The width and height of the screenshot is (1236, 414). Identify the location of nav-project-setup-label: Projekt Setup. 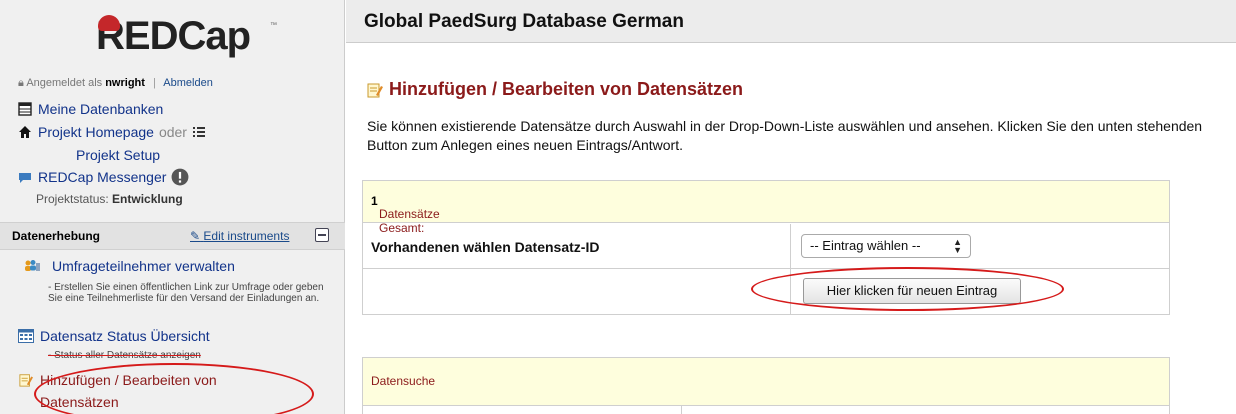
(118, 155).